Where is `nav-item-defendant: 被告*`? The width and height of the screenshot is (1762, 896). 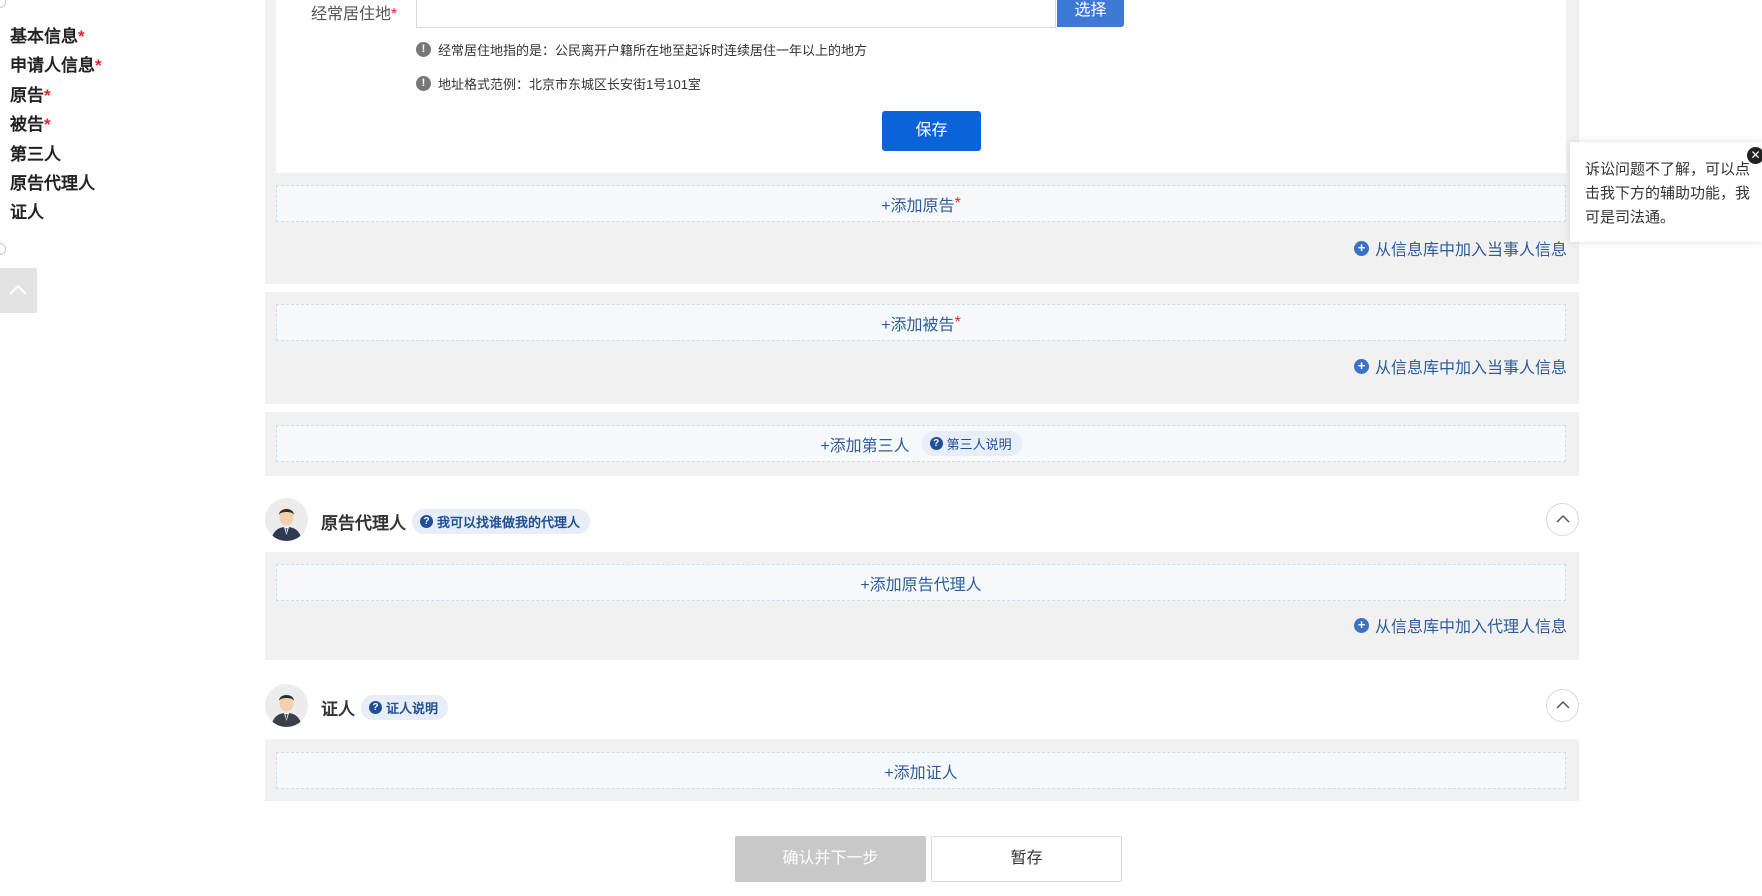
nav-item-defendant: 被告* is located at coordinates (90, 124).